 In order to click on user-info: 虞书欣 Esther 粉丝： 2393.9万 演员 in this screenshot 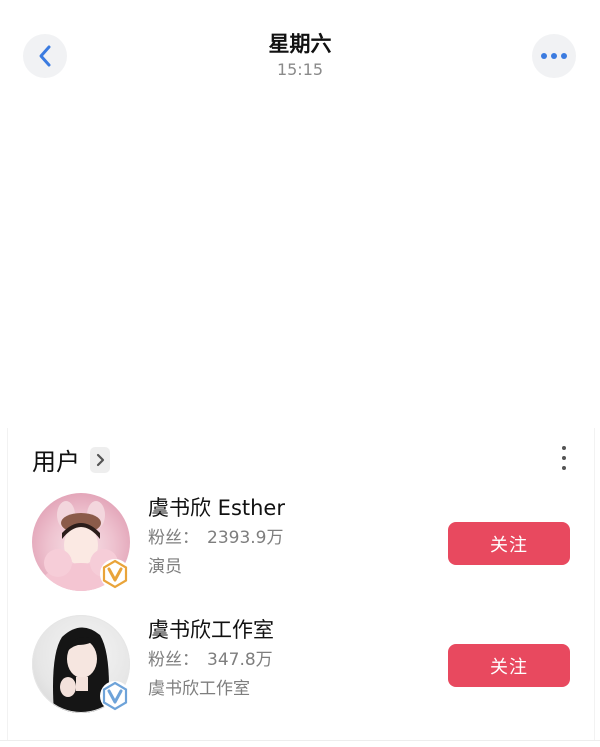, I will do `click(216, 537)`.